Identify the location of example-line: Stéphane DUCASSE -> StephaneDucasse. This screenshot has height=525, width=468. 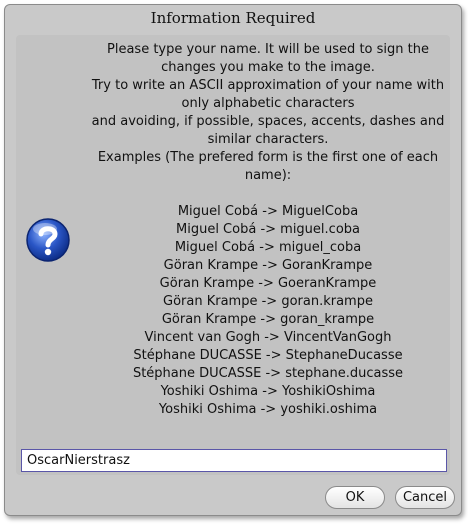
(268, 355).